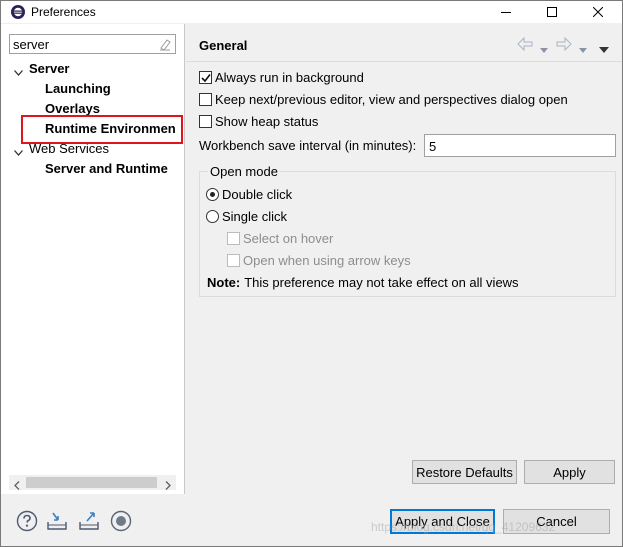 This screenshot has width=623, height=547. I want to click on single-click-radio: Single click, so click(246, 216).